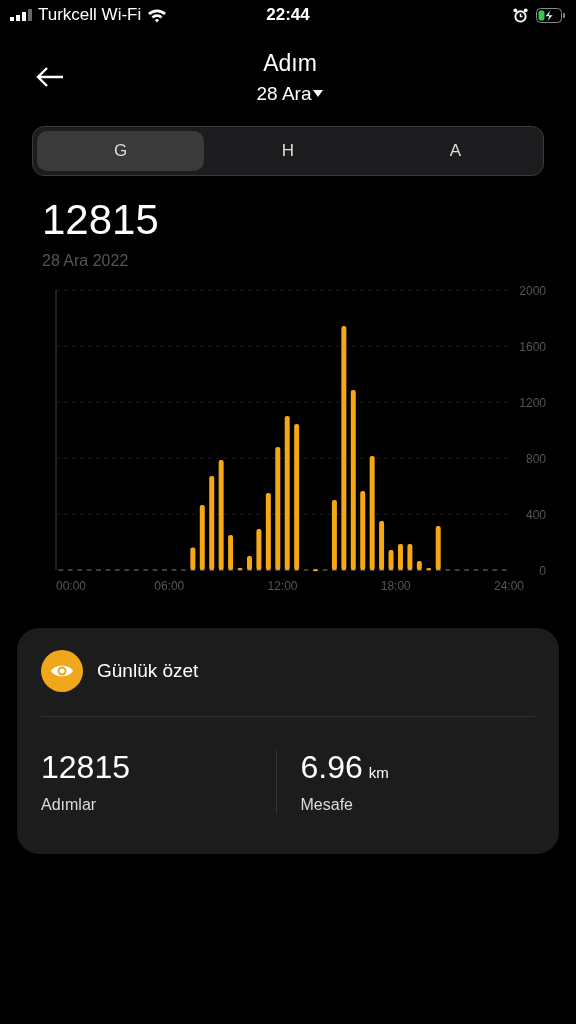 The width and height of the screenshot is (576, 1024). Describe the element at coordinates (282, 585) in the screenshot. I see `x-tick-label: 12:00` at that location.